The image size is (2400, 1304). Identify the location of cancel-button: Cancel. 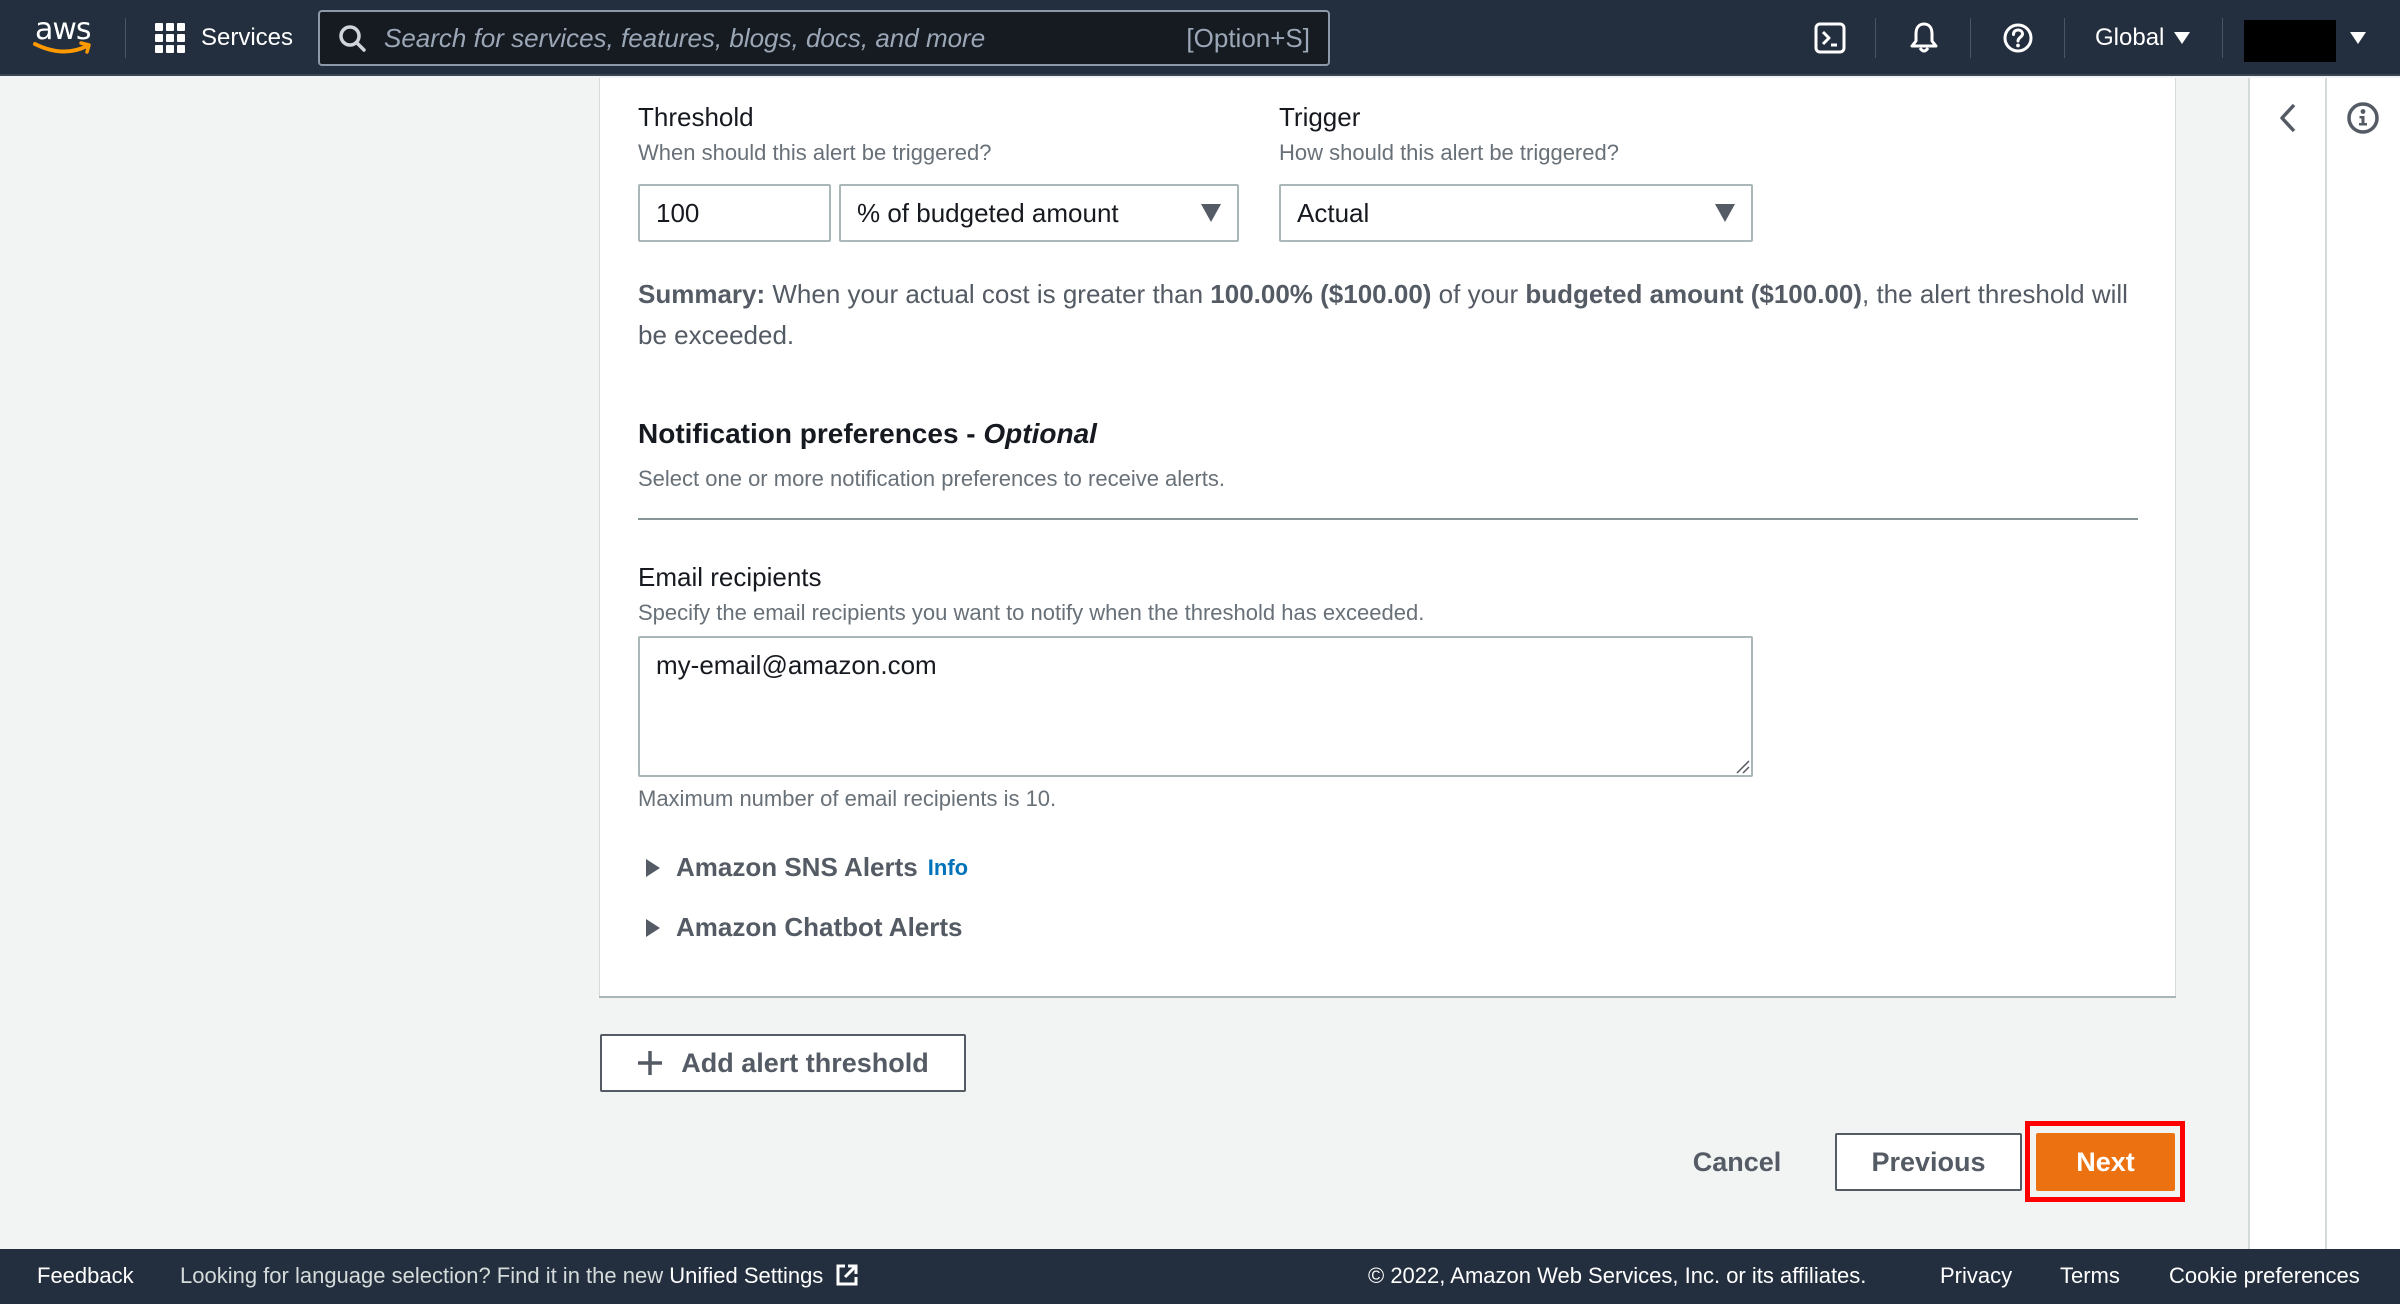
(1737, 1162).